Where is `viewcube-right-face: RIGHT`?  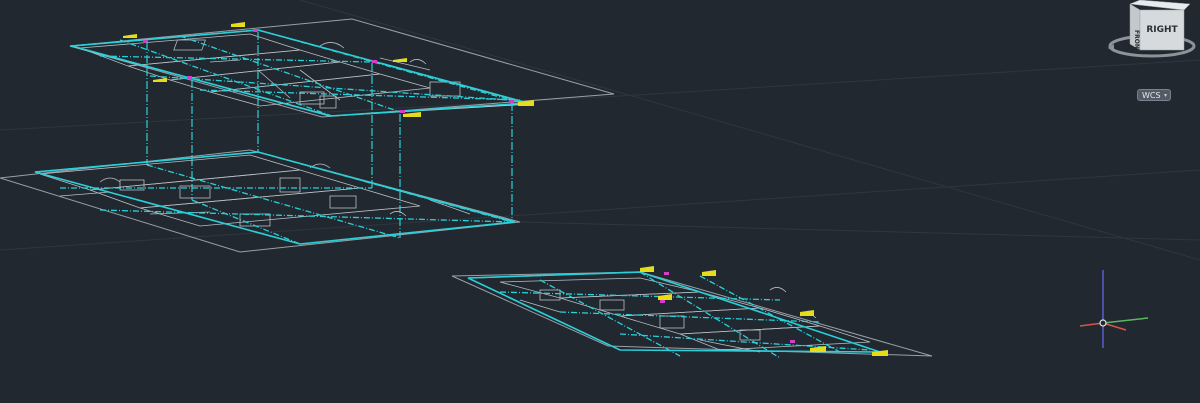 viewcube-right-face: RIGHT is located at coordinates (1162, 30).